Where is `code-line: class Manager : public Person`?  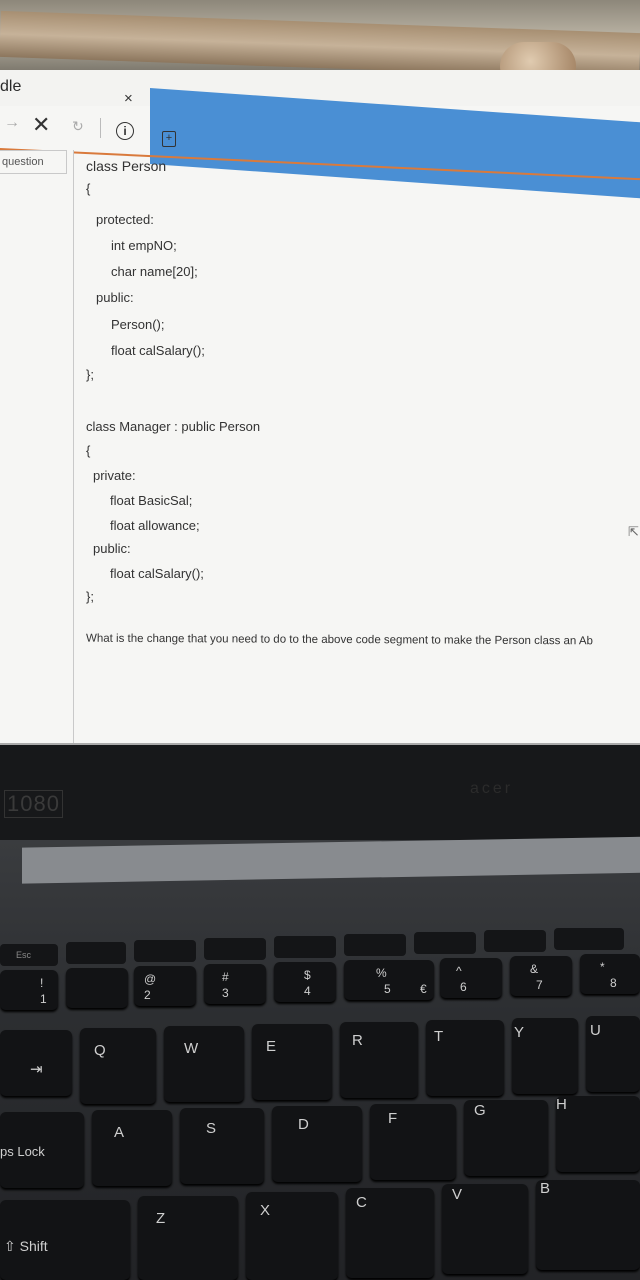
code-line: class Manager : public Person is located at coordinates (173, 426).